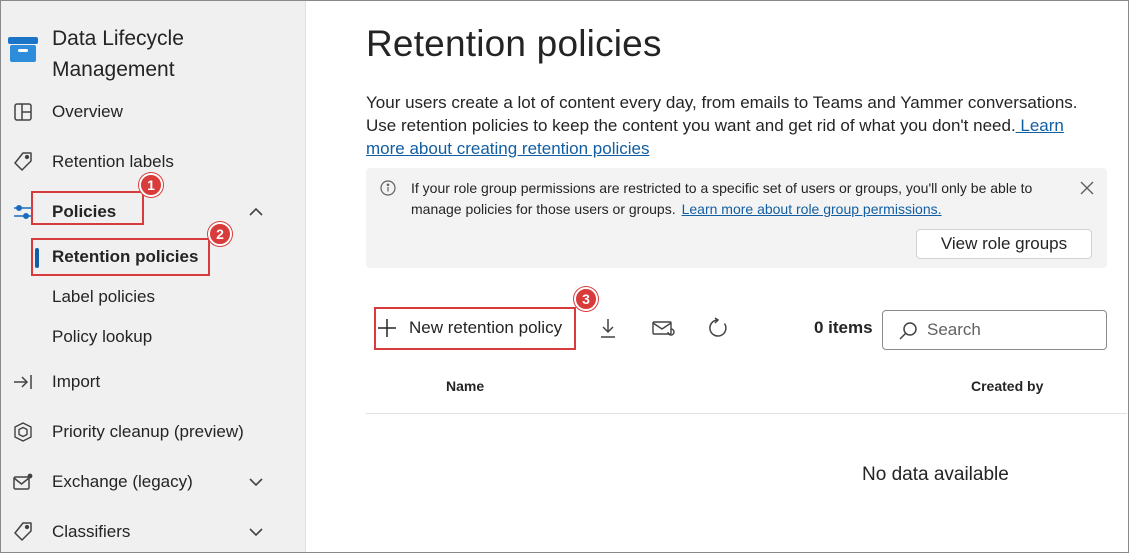 The width and height of the screenshot is (1129, 553). What do you see at coordinates (87, 111) in the screenshot?
I see `sidebar-item-label: Overview` at bounding box center [87, 111].